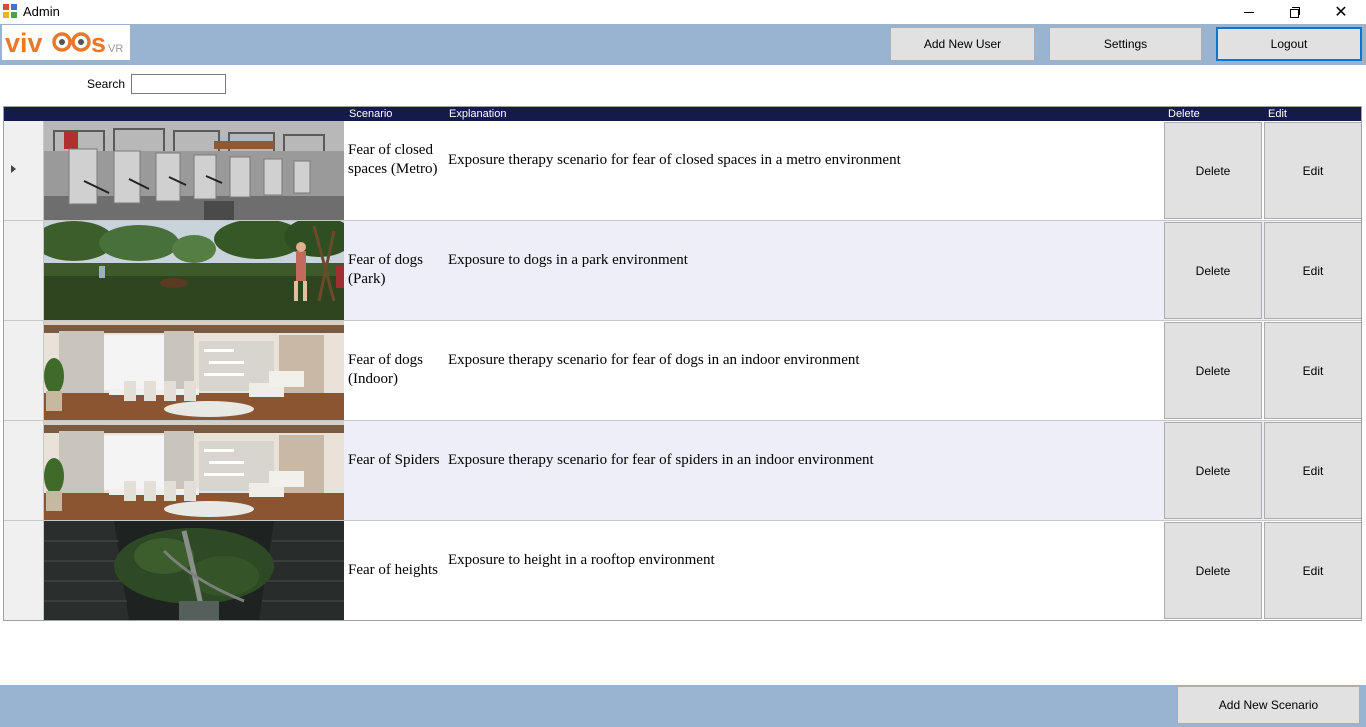  What do you see at coordinates (41, 11) in the screenshot?
I see `window-title: Admin` at bounding box center [41, 11].